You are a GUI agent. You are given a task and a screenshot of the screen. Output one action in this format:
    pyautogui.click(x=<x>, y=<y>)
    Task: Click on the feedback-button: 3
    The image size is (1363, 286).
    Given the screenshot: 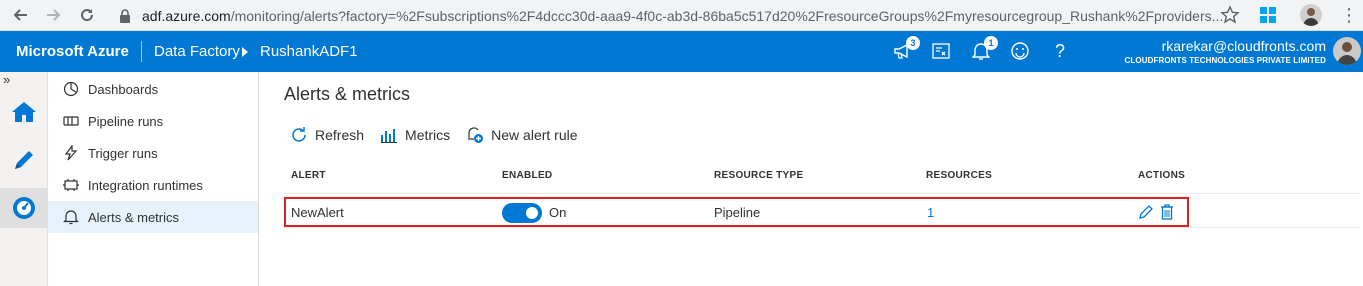 What is the action you would take?
    pyautogui.click(x=906, y=49)
    